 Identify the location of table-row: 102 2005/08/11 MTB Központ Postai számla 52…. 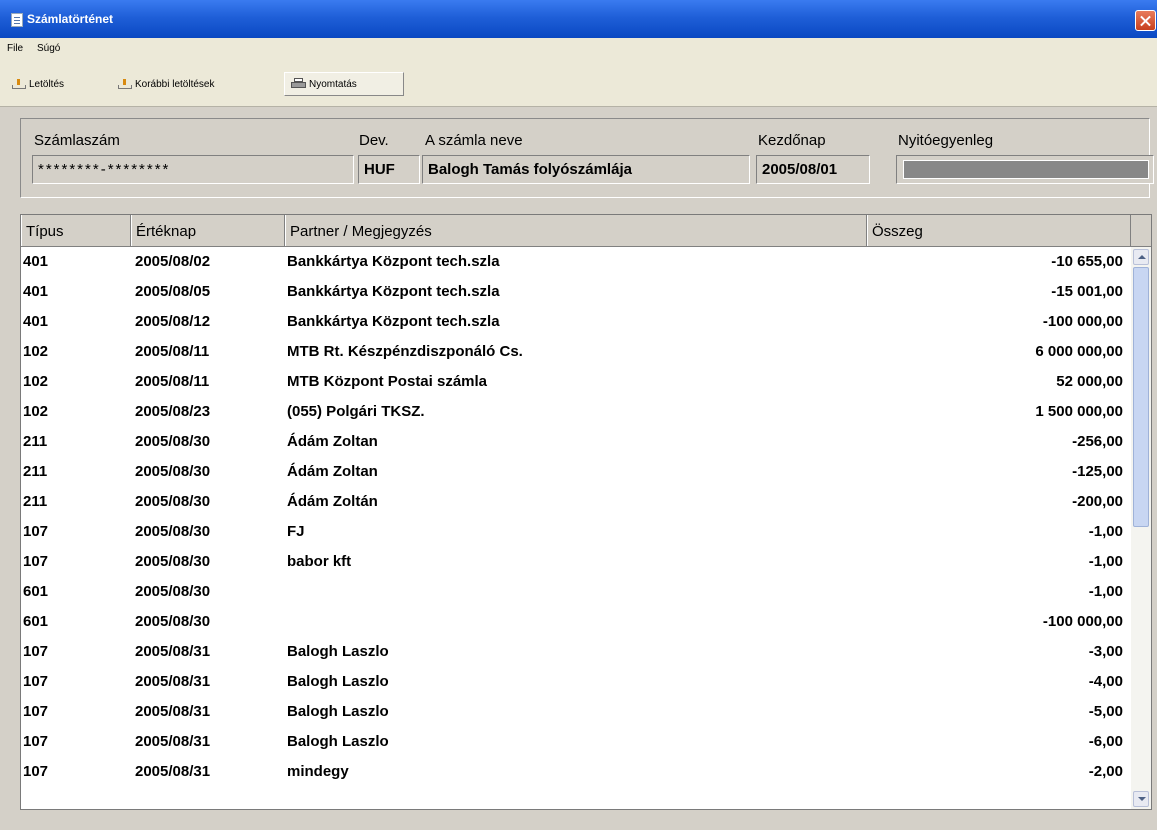
(575, 382).